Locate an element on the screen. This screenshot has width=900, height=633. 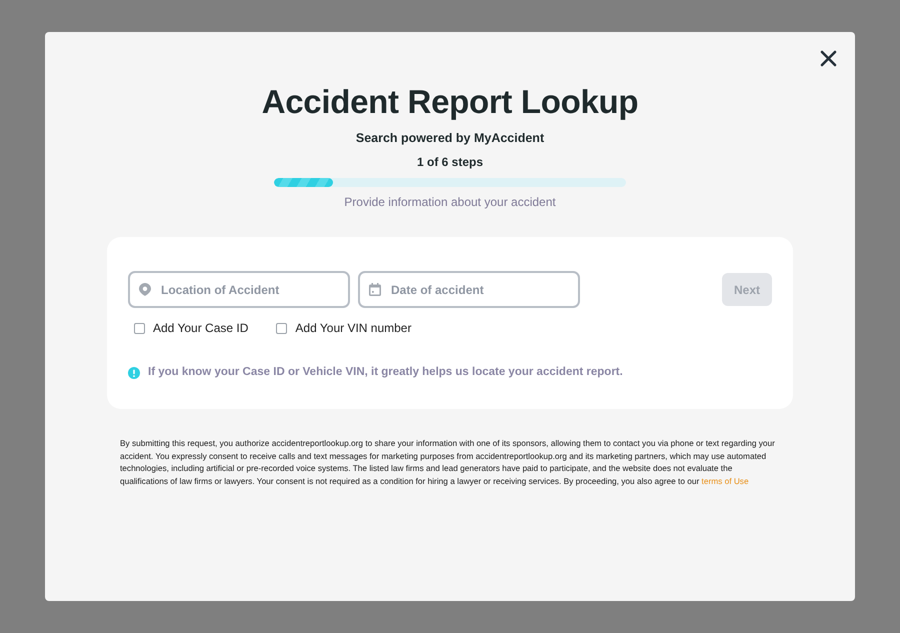
step-caption: Provide information about your accident is located at coordinates (450, 202).